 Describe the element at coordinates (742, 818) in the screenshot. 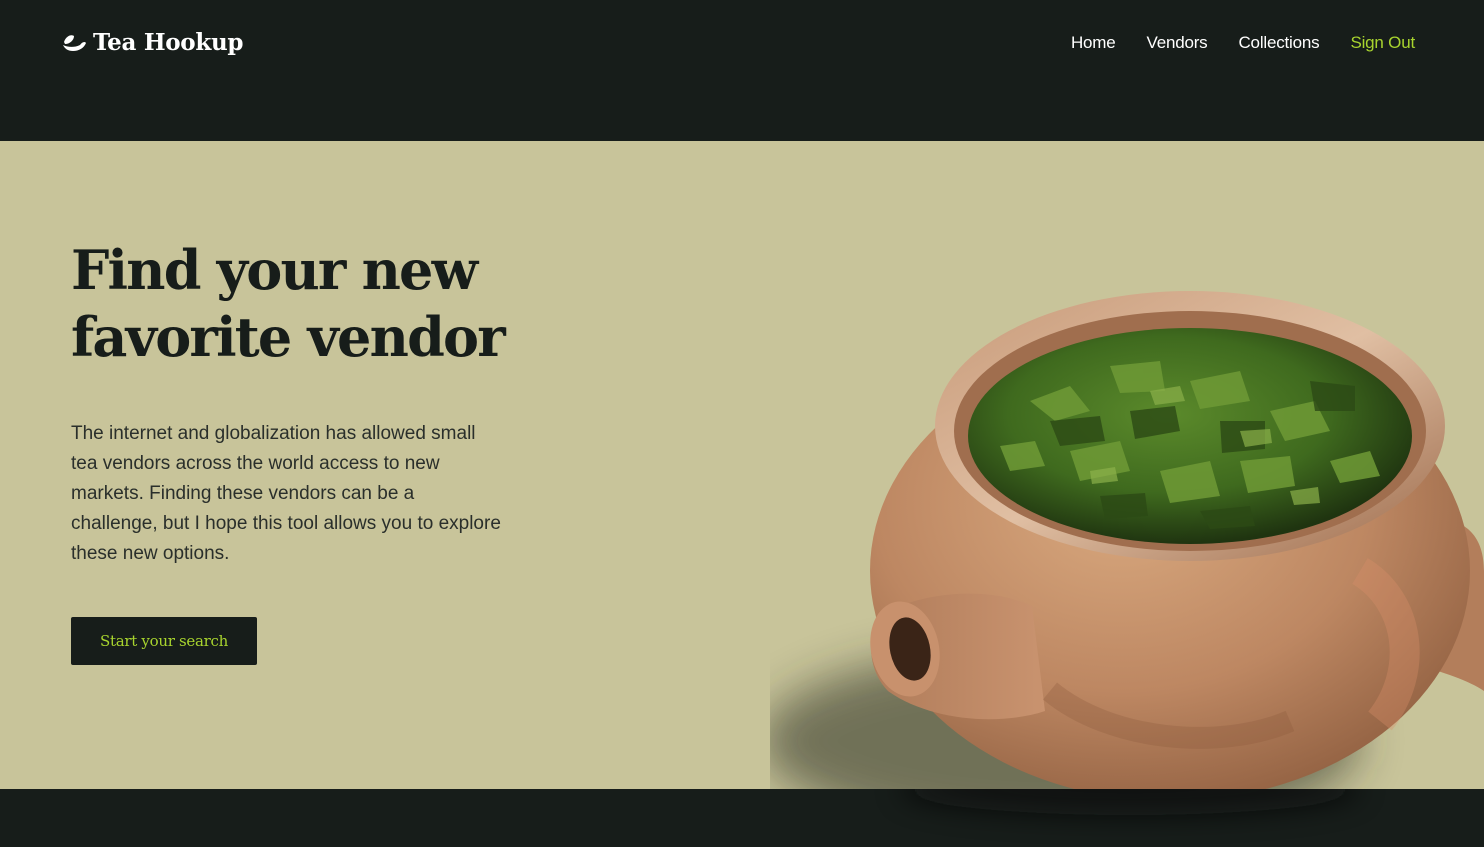

I see `footer-band` at that location.